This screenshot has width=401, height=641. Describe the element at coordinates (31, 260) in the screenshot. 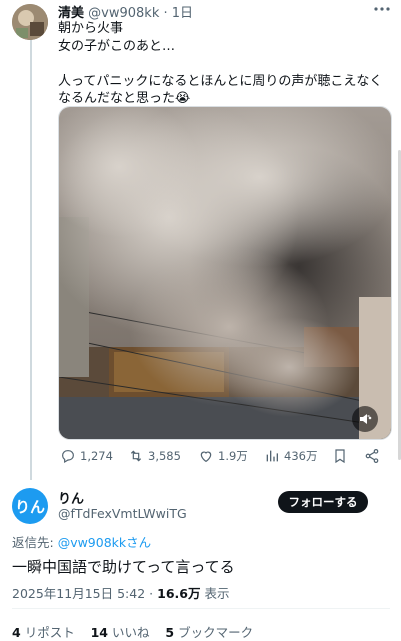

I see `thread-line` at that location.